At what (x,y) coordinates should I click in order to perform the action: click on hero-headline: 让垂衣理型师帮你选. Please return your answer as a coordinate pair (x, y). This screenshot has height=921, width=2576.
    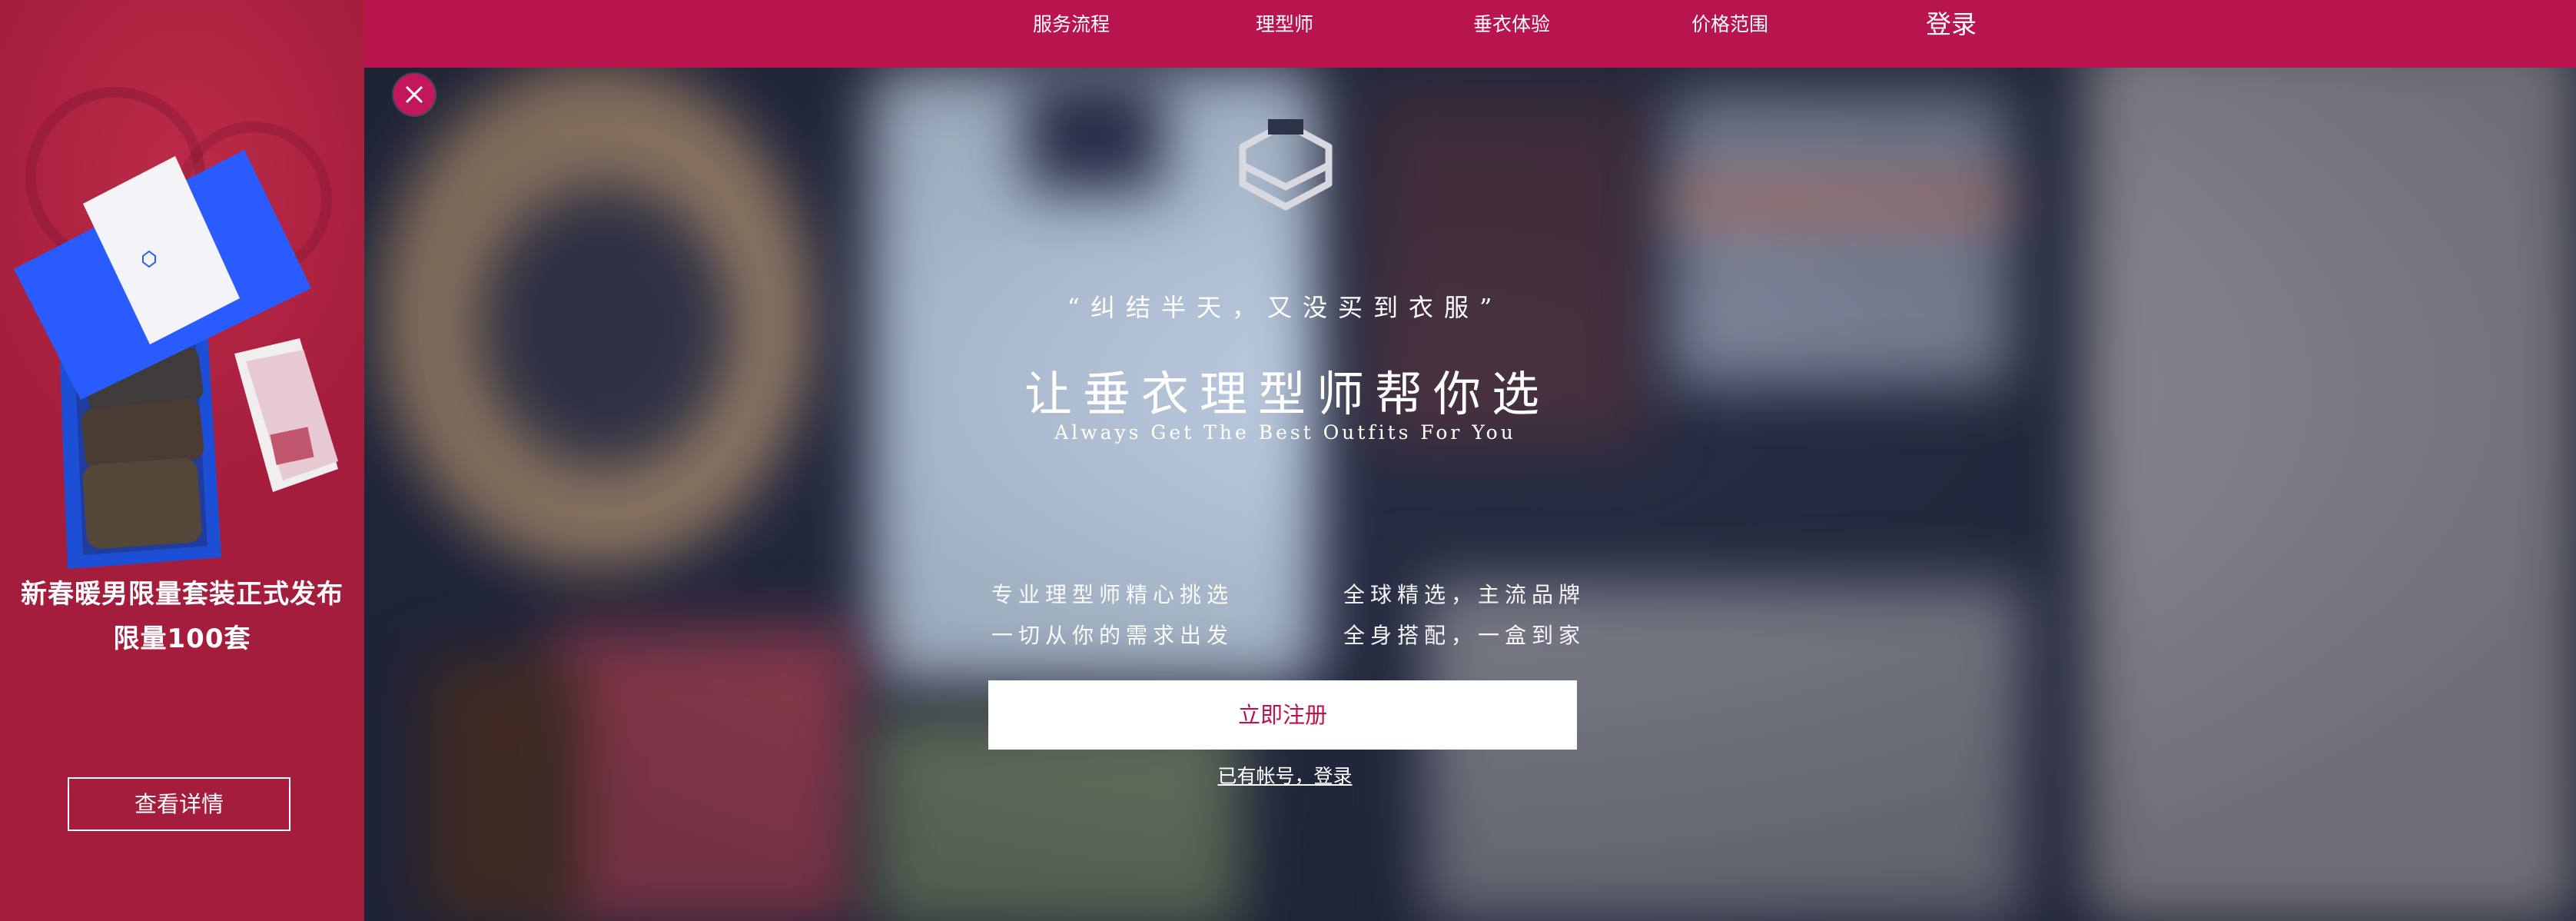
    Looking at the image, I should click on (1287, 394).